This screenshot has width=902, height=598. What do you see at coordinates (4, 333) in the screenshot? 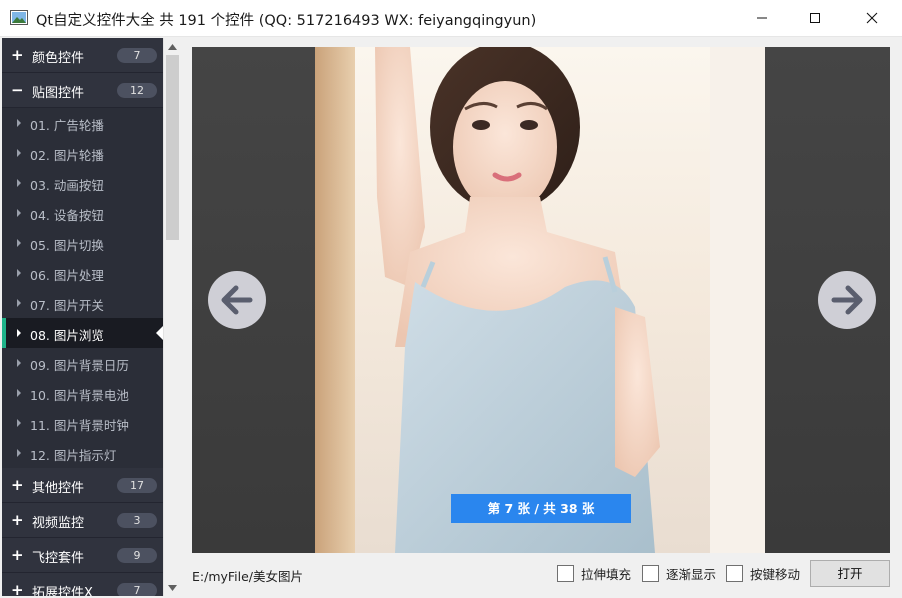
I see `active-indicator` at bounding box center [4, 333].